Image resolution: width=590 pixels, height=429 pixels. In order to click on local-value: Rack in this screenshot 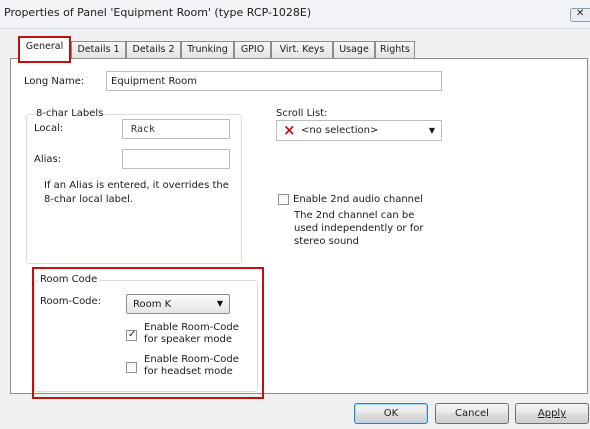, I will do `click(143, 129)`.